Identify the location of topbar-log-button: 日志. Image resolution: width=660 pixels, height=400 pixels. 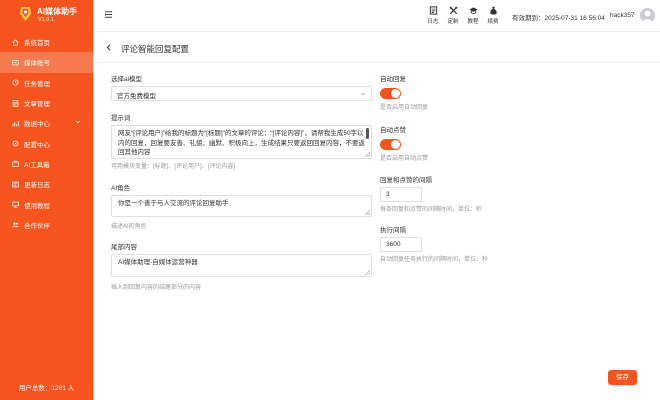
(433, 15).